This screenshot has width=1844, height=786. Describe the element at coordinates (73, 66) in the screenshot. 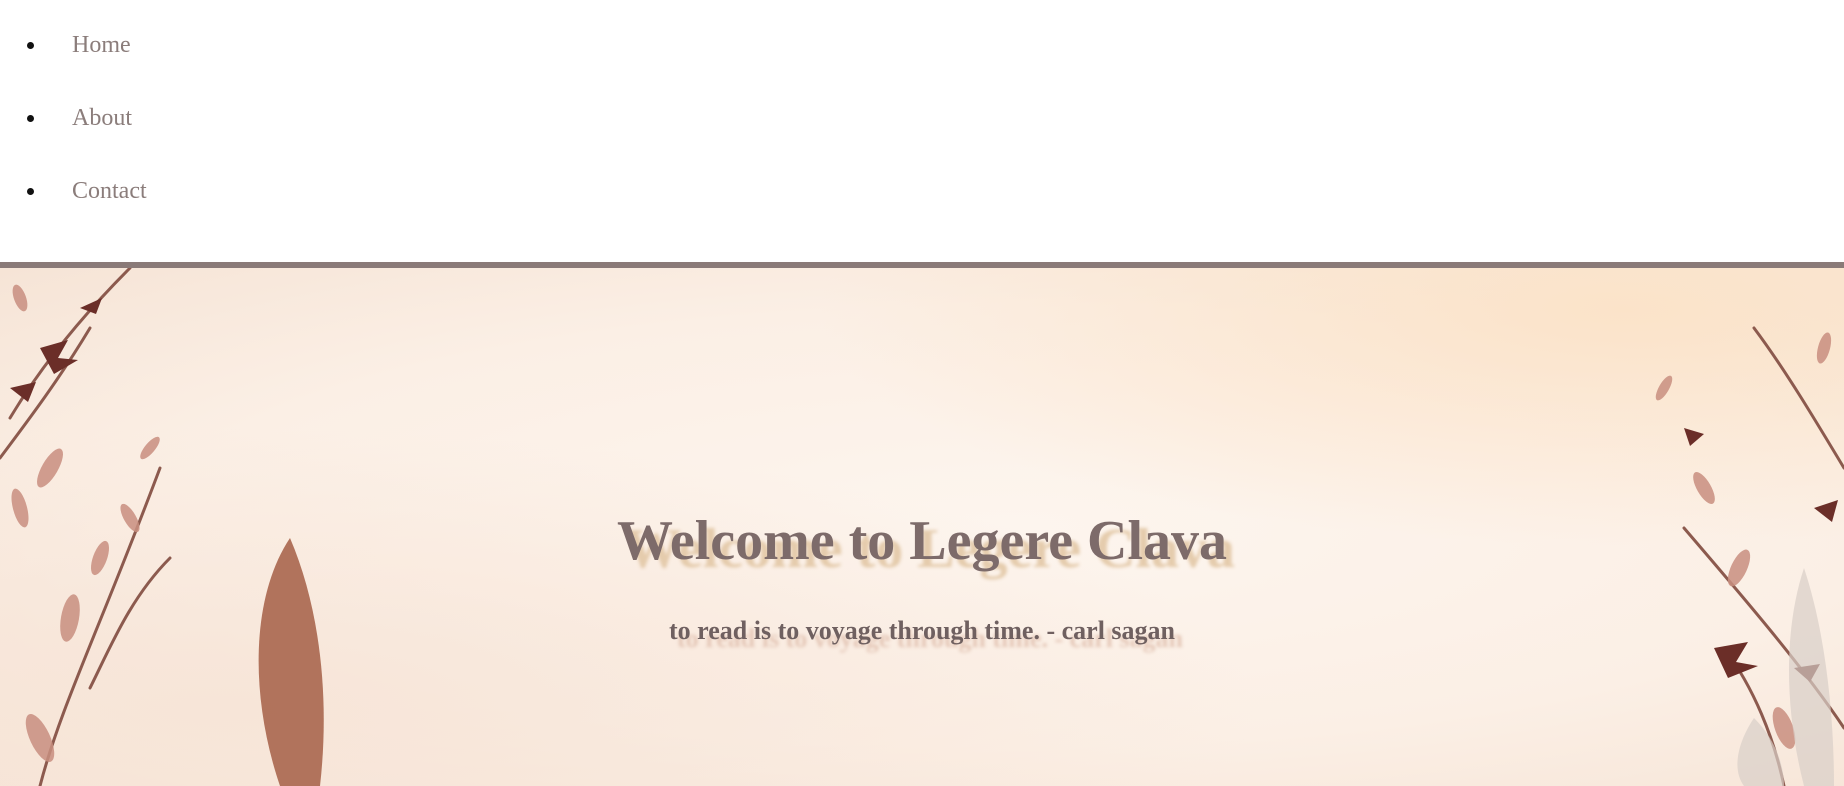

I see `nav-item-home: Home` at that location.